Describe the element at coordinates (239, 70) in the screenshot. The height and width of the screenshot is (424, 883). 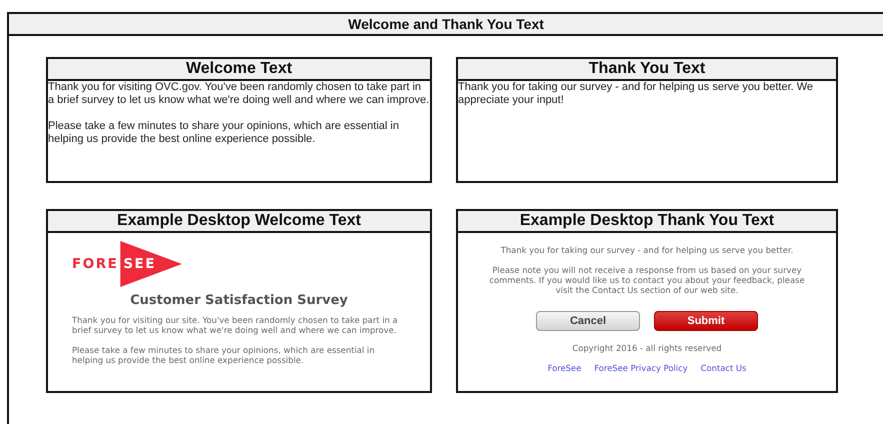
I see `panel-title: Welcome Text` at that location.